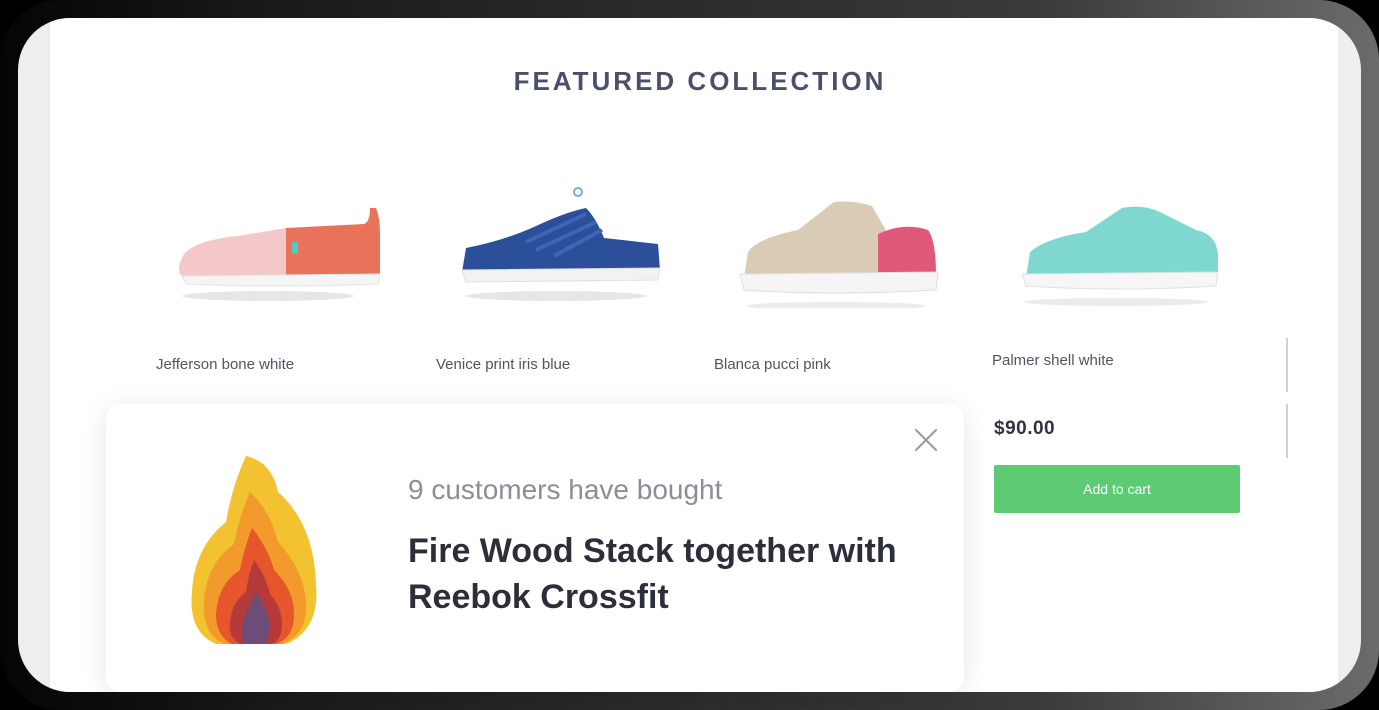 The image size is (1379, 710). Describe the element at coordinates (700, 81) in the screenshot. I see `section-title: FEATURED COLLECTION` at that location.